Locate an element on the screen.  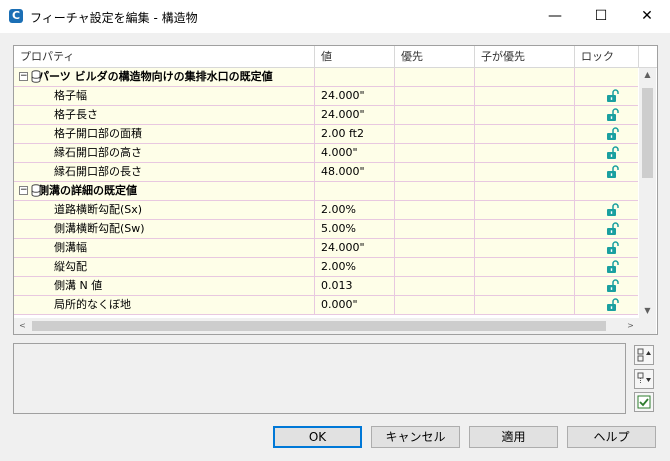
property-value: 4.000" is located at coordinates (355, 153).